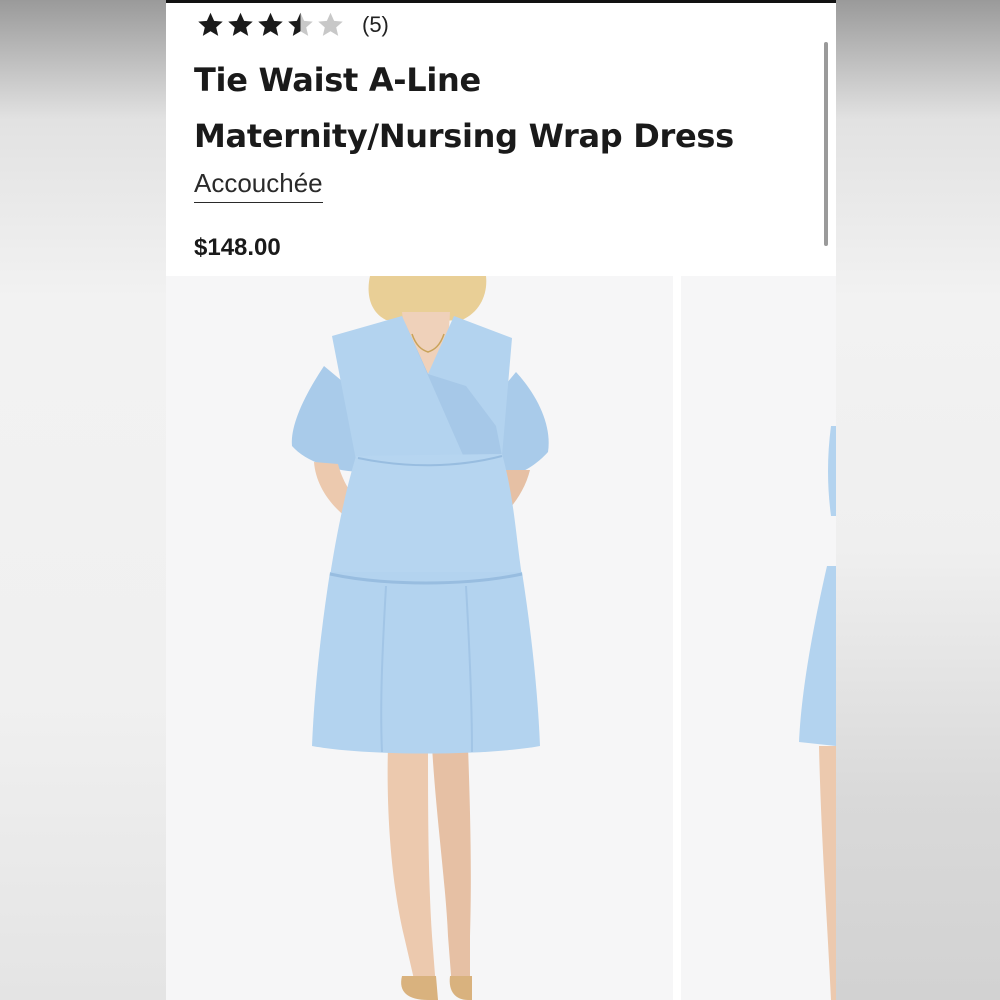  What do you see at coordinates (330, 24) in the screenshot?
I see `empty-star-icon` at bounding box center [330, 24].